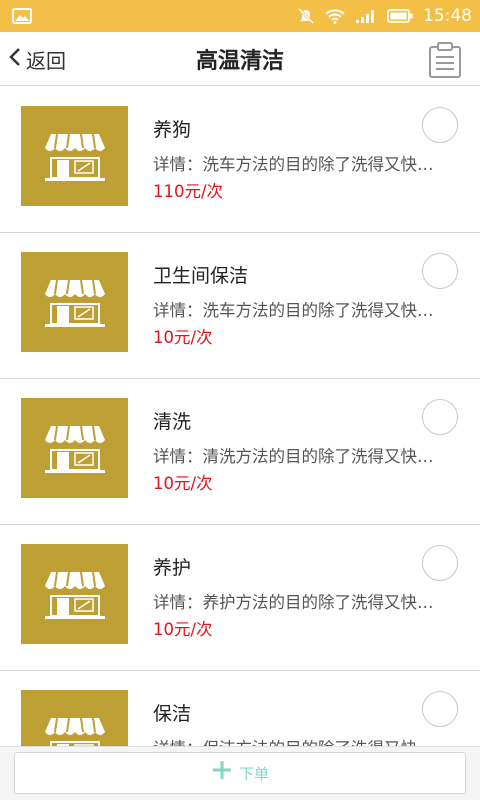  Describe the element at coordinates (172, 568) in the screenshot. I see `item-name: 养护` at that location.